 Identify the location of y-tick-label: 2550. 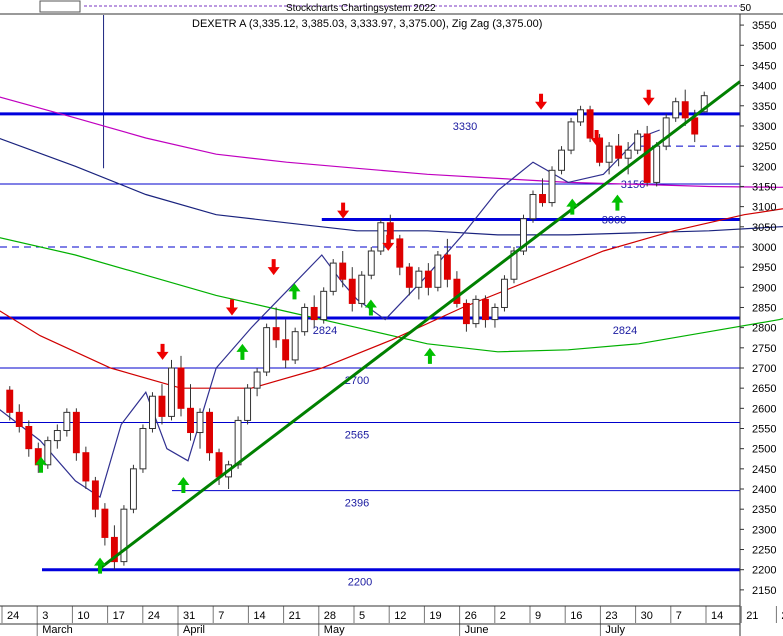
(764, 429).